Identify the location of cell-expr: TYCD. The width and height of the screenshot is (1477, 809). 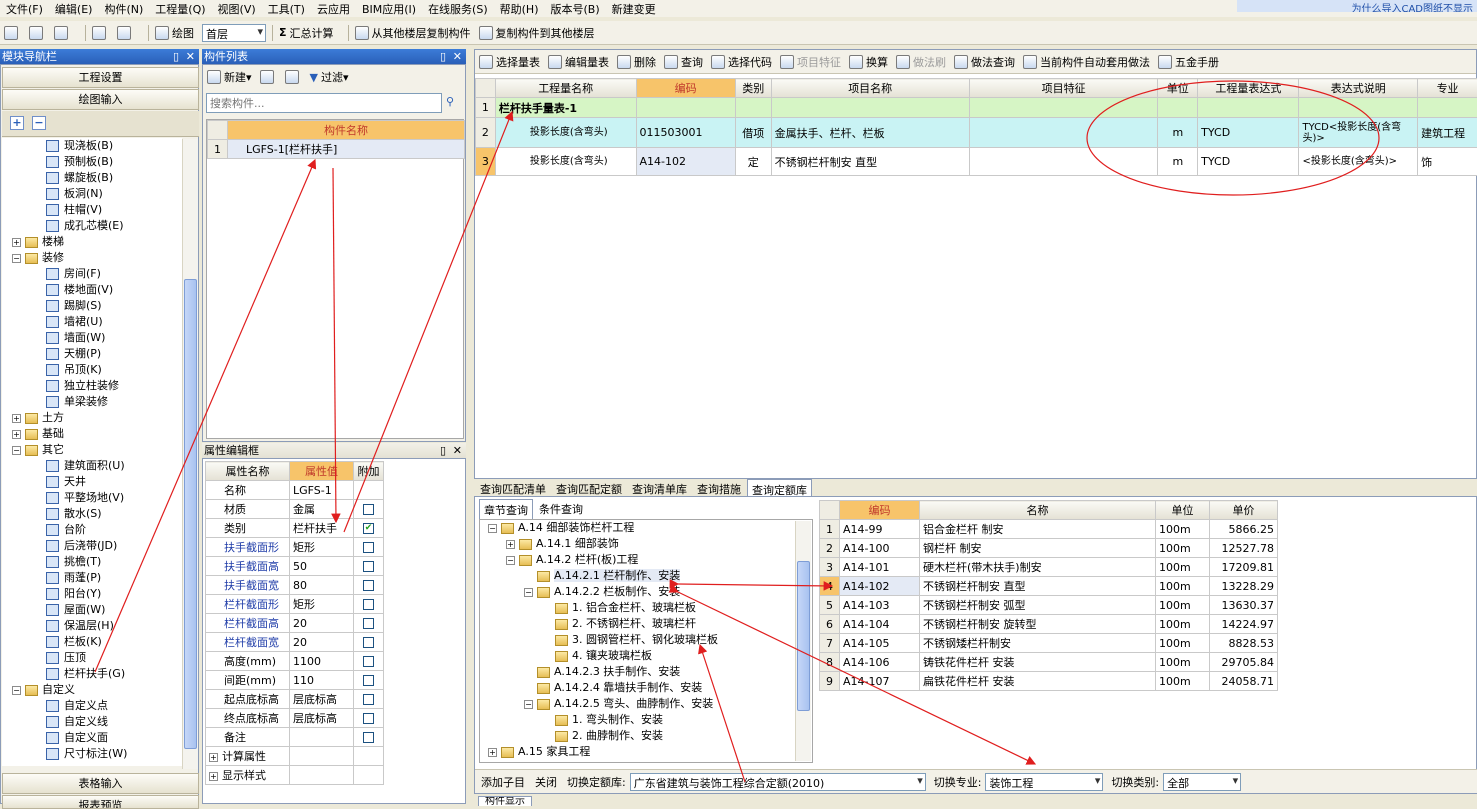
(1248, 133).